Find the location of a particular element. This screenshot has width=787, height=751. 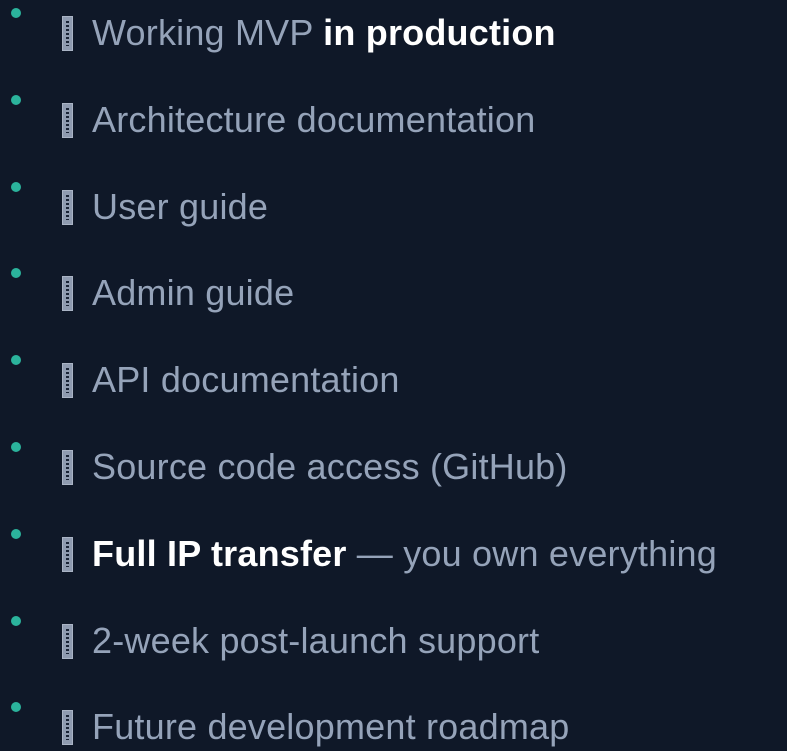

list-item-label: User guide is located at coordinates (180, 206).